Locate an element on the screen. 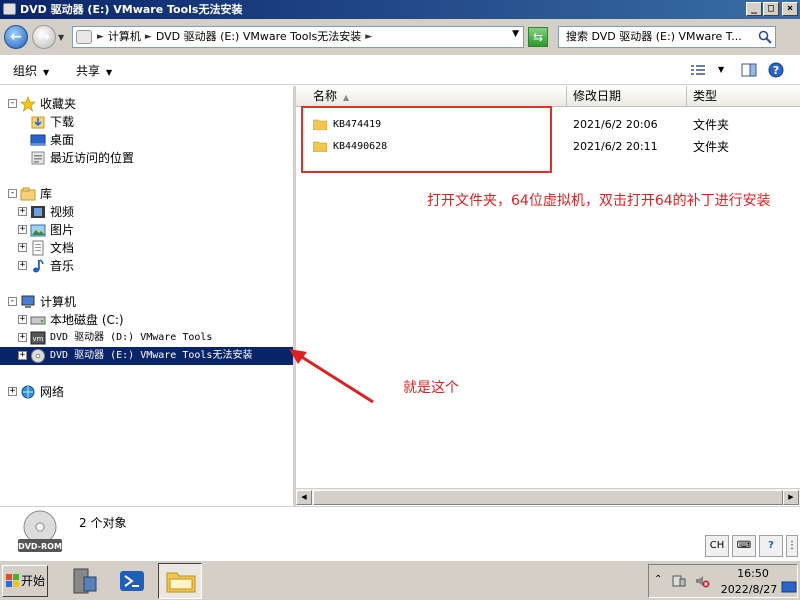 The width and height of the screenshot is (800, 600). nav-dvd-drive-d: + vm DVD 驱动器 (D:) VMware Tools is located at coordinates (146, 338).